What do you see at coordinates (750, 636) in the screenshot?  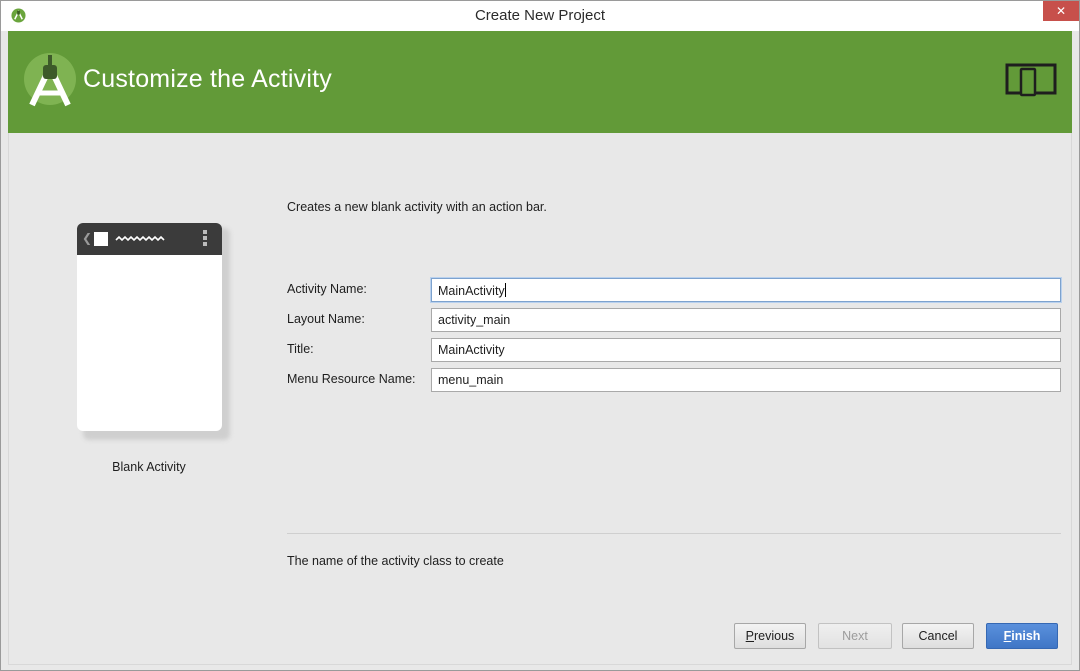 I see `previous-mnemonic: P` at bounding box center [750, 636].